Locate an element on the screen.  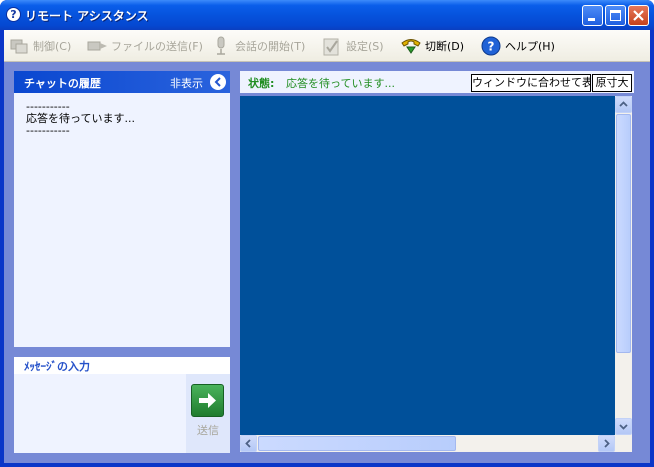
maximize-button is located at coordinates (615, 15).